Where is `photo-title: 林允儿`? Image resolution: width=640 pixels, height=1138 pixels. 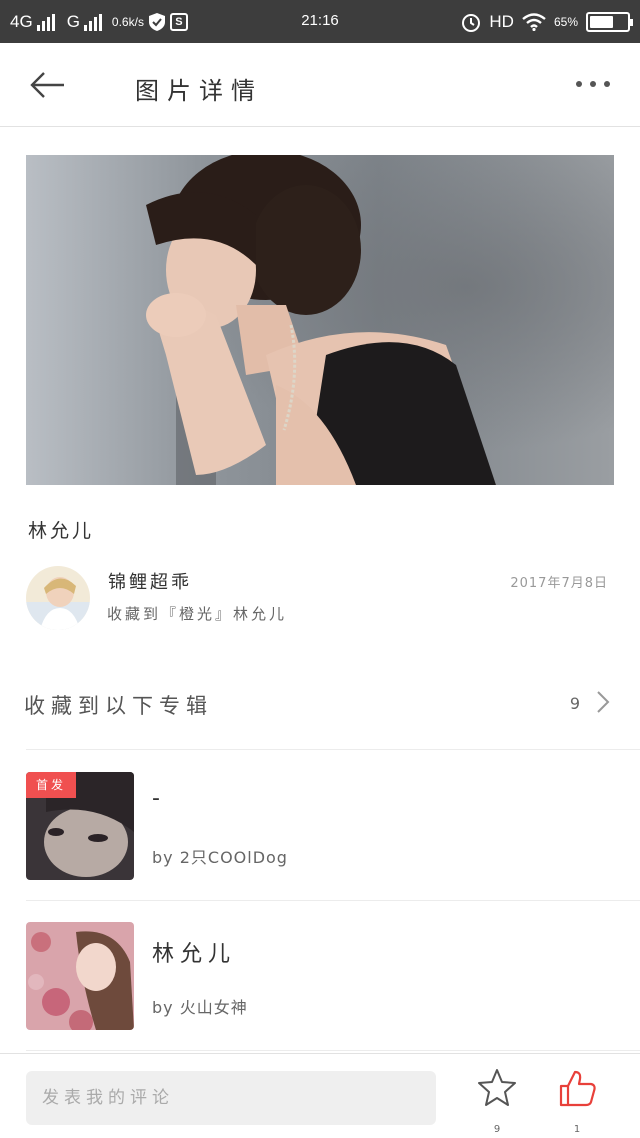 photo-title: 林允儿 is located at coordinates (61, 531).